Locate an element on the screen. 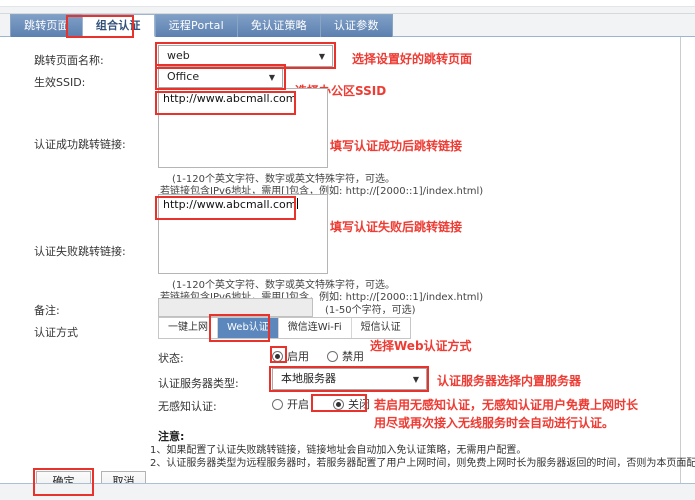 This screenshot has height=500, width=695. silent-auth-option-off: 关闭 is located at coordinates (351, 404).